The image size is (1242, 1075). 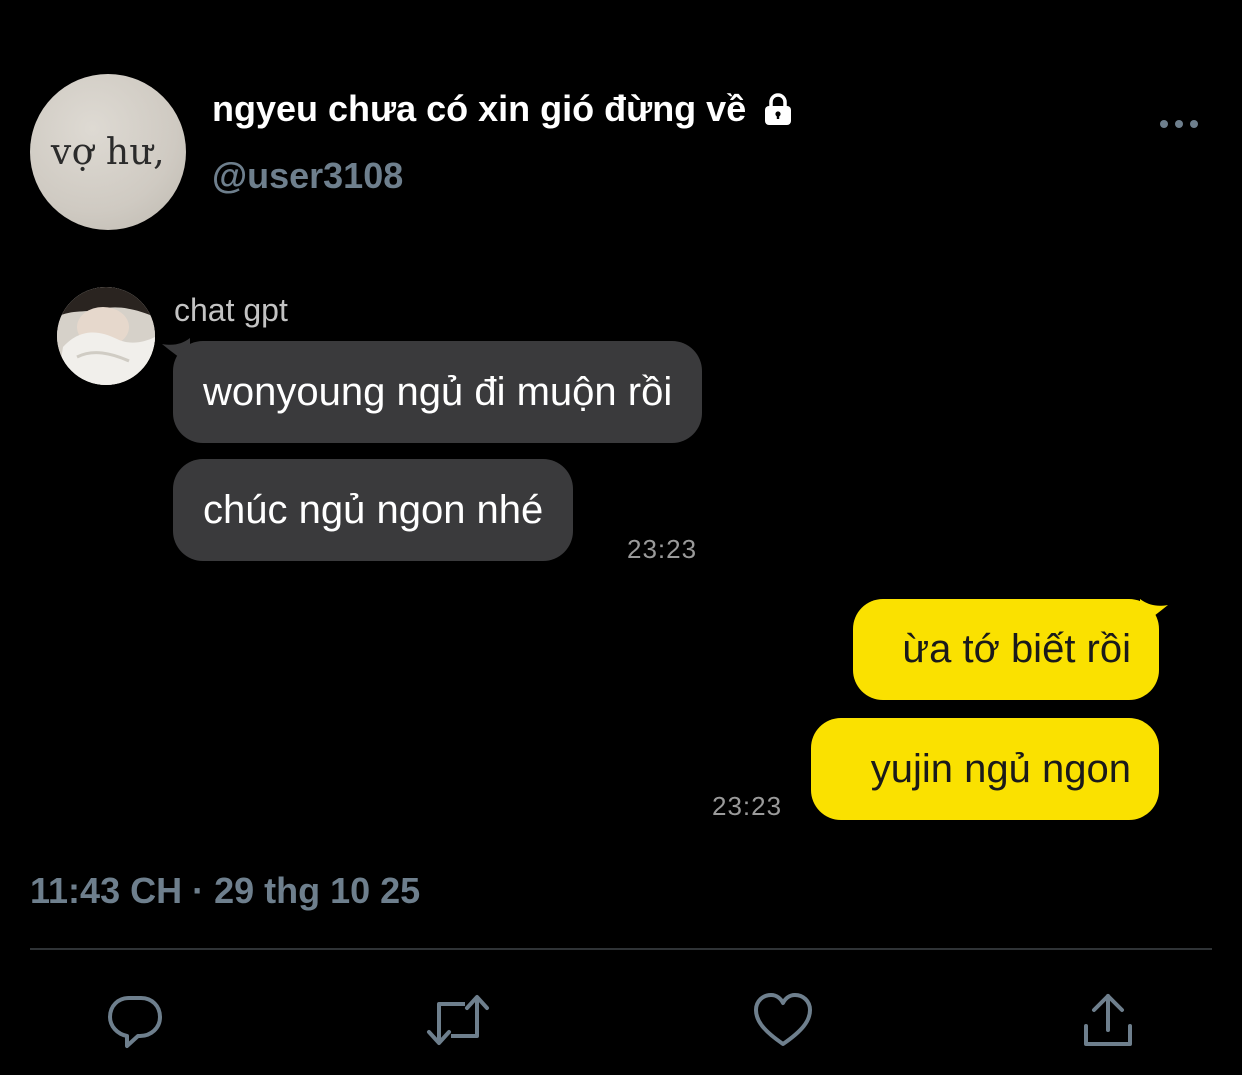 I want to click on heart-icon, so click(x=783, y=1022).